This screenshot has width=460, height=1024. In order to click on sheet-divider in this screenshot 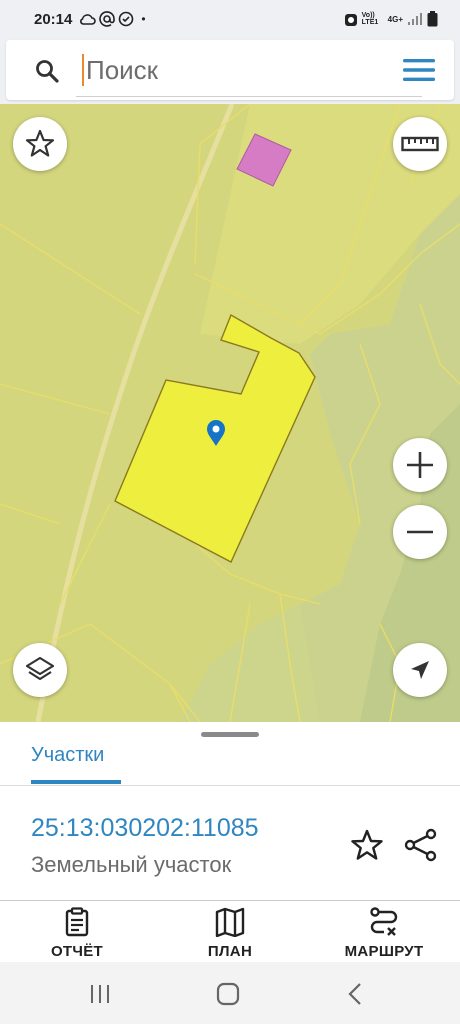, I will do `click(230, 785)`.